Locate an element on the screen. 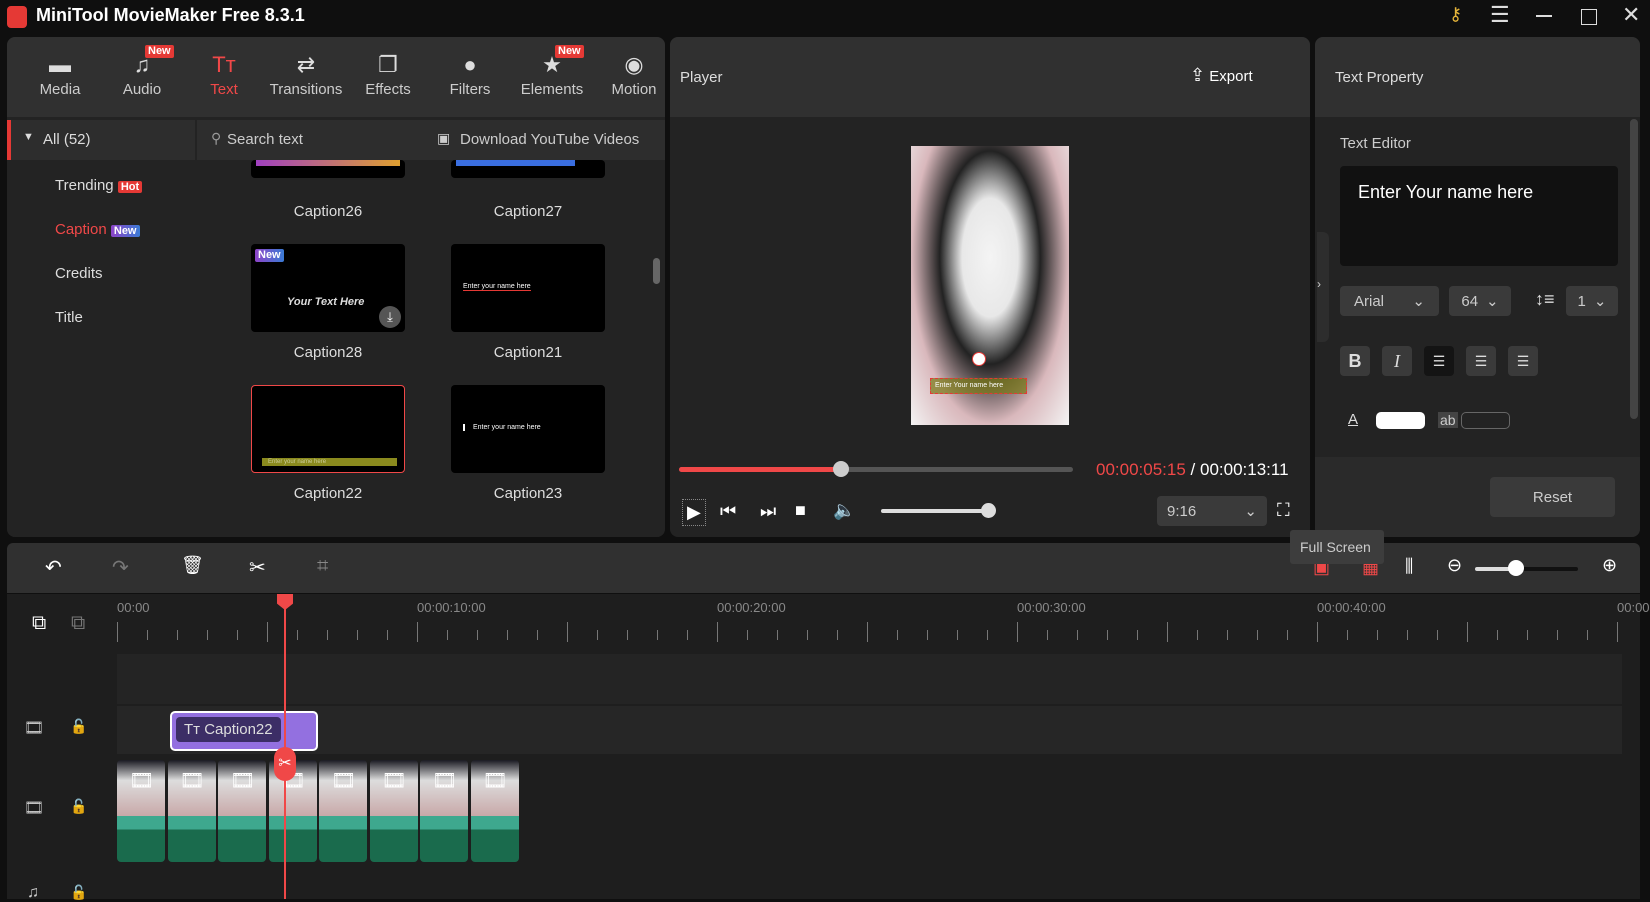  reset-button: Reset is located at coordinates (1552, 497).